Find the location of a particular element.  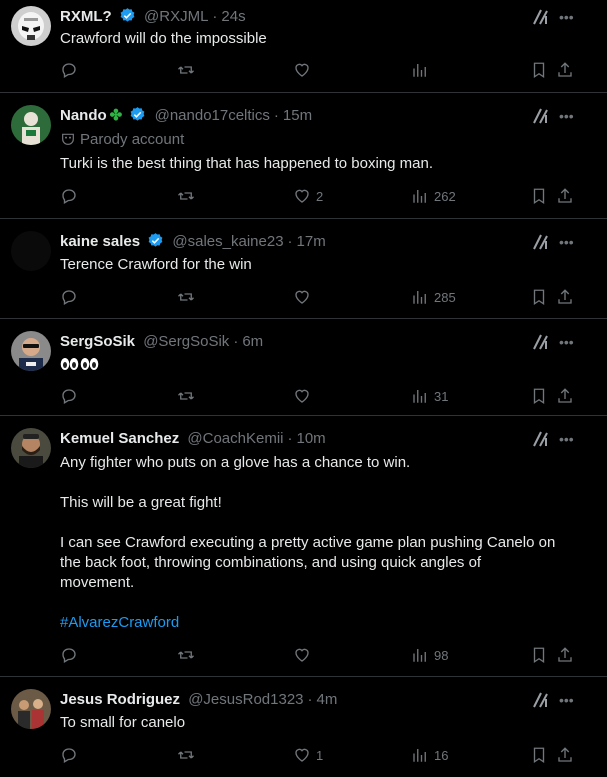

like-button: 2 is located at coordinates (308, 196).